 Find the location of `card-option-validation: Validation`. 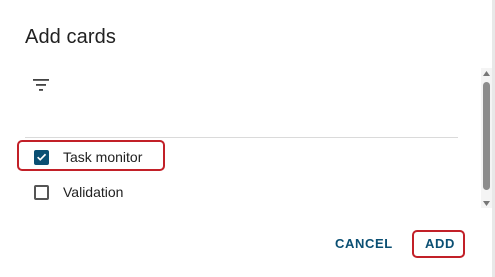

card-option-validation: Validation is located at coordinates (78, 192).